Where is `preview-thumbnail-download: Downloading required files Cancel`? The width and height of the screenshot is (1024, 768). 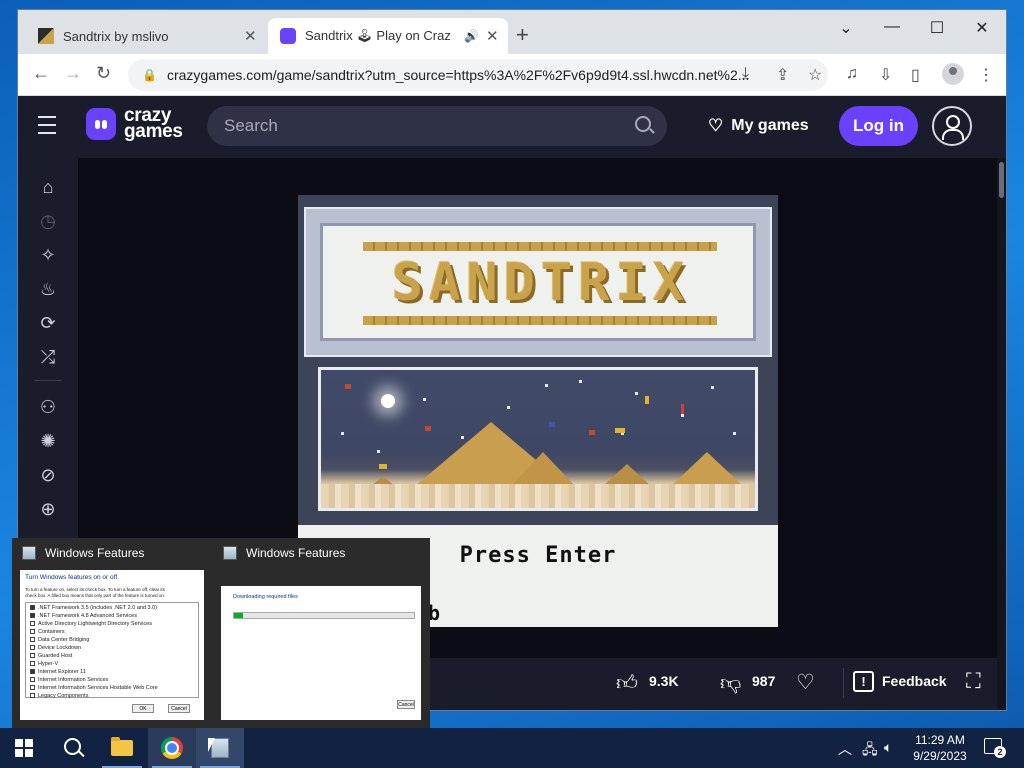
preview-thumbnail-download: Downloading required files Cancel is located at coordinates (321, 653).